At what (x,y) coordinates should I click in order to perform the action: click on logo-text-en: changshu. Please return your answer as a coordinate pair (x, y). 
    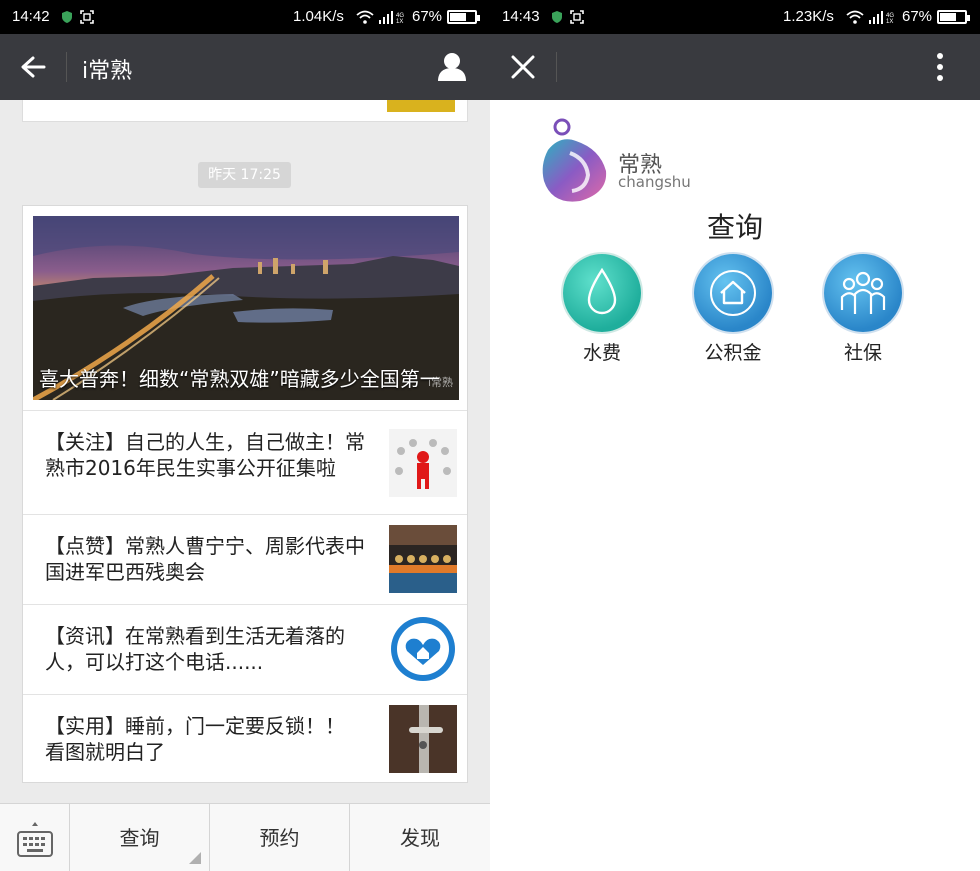
    Looking at the image, I should click on (654, 182).